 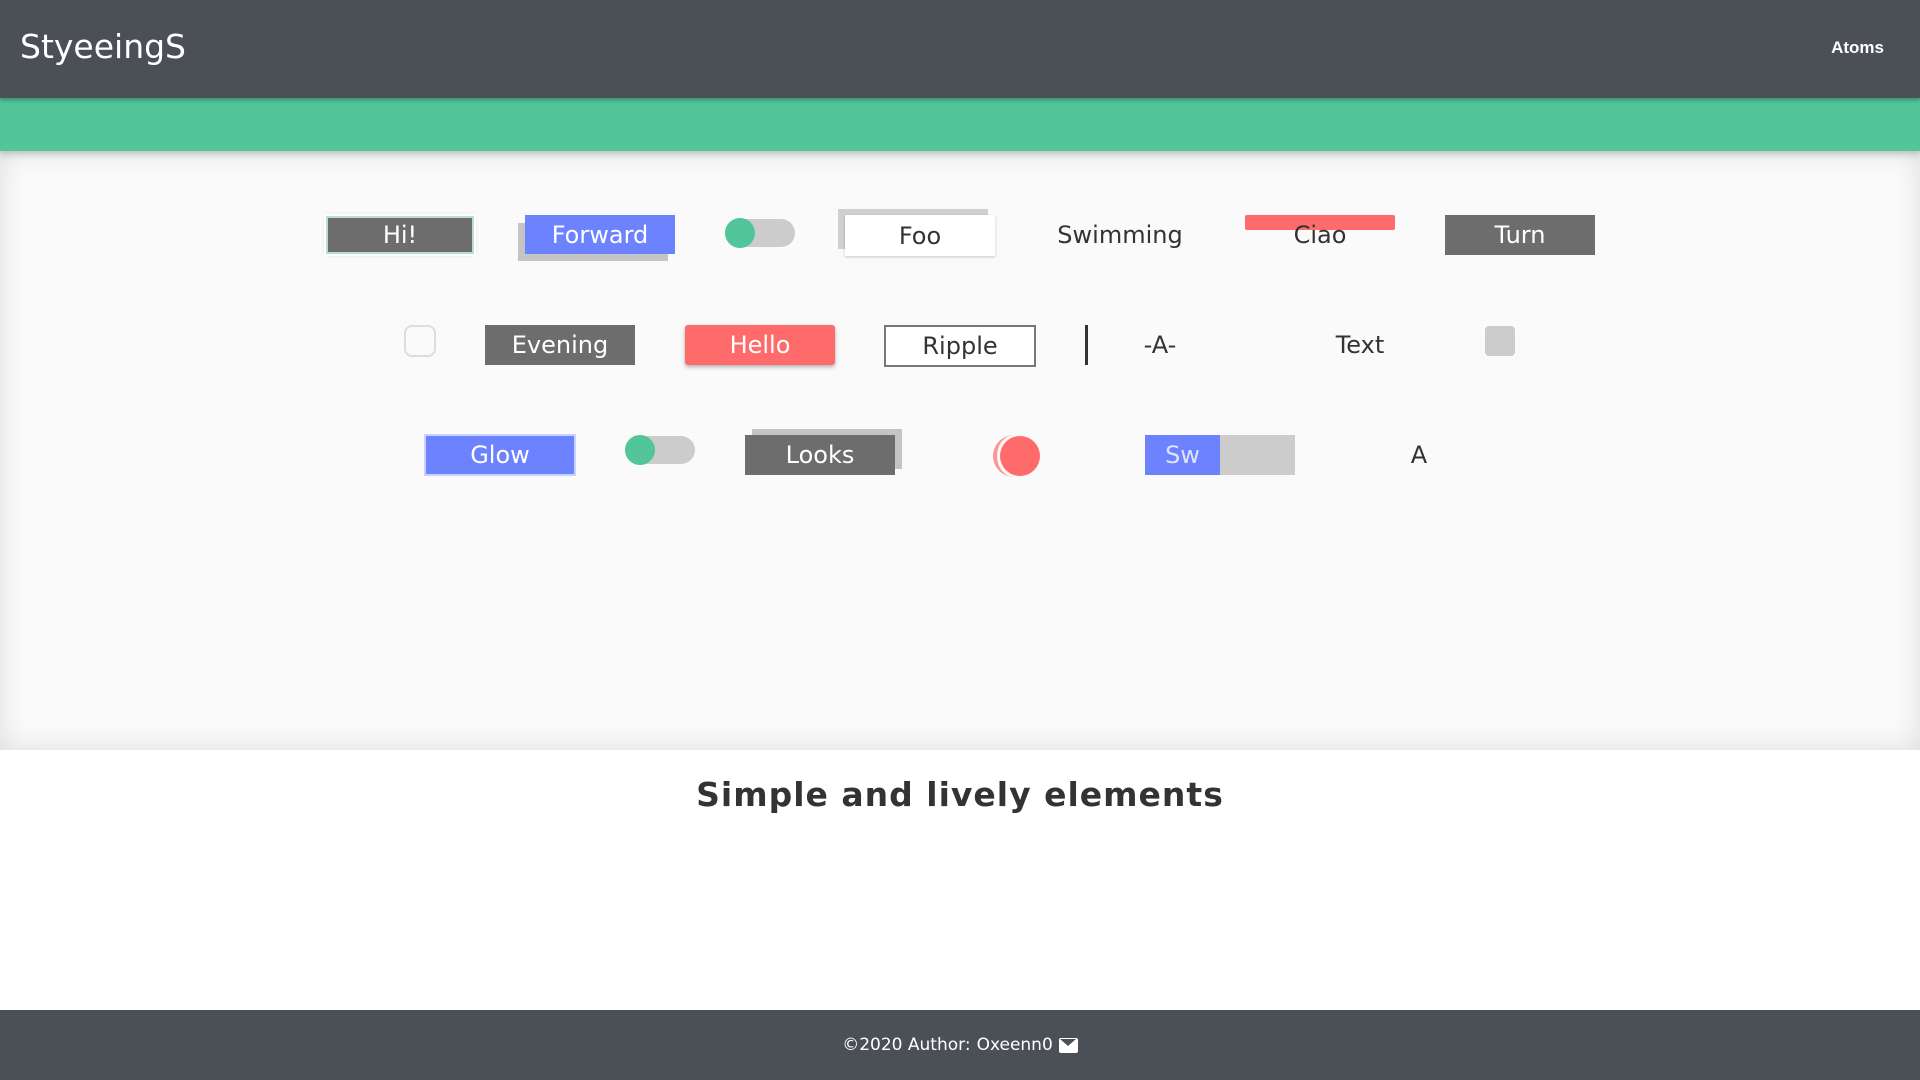 I want to click on tagline-heading: Simple and lively elements, so click(x=960, y=794).